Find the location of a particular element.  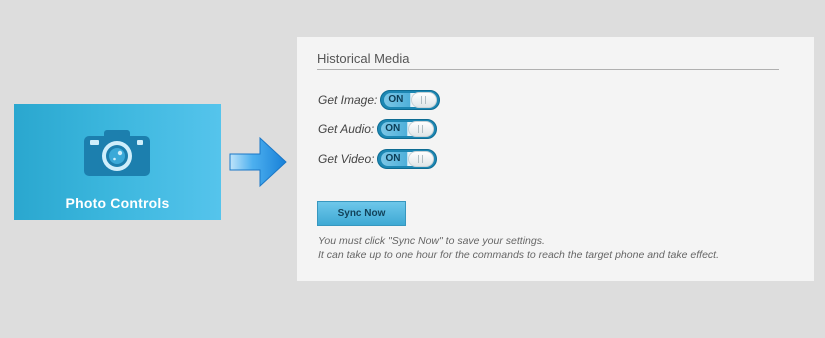

get-image-label: Get Image: is located at coordinates (348, 100).